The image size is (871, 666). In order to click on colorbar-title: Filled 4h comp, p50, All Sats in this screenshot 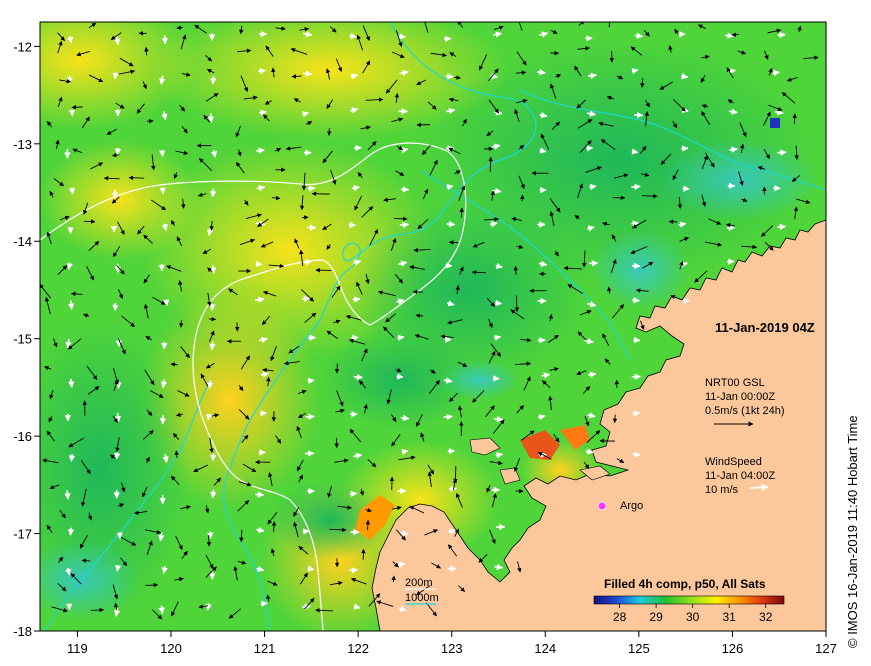, I will do `click(685, 584)`.